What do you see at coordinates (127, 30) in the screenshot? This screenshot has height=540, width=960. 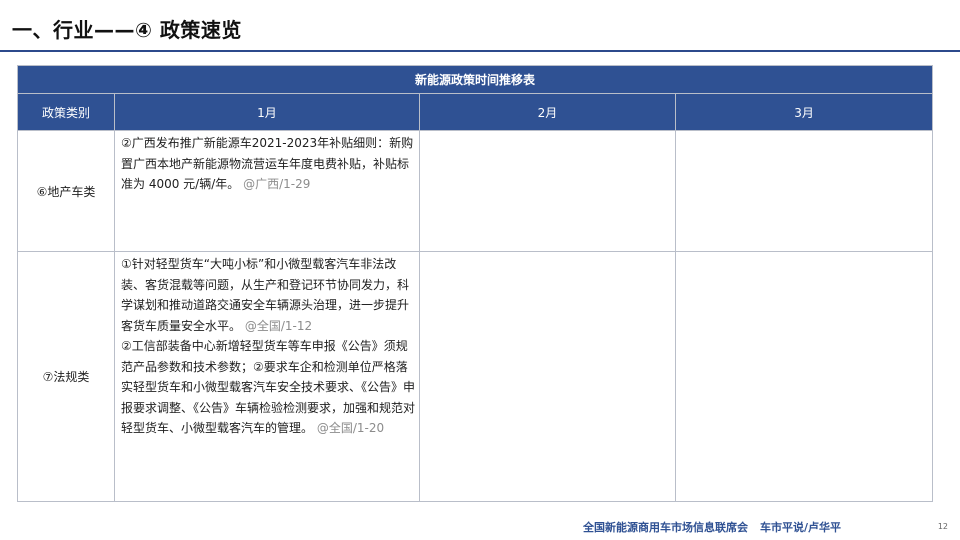 I see `page-title: 一、行业——④ 政策速览` at bounding box center [127, 30].